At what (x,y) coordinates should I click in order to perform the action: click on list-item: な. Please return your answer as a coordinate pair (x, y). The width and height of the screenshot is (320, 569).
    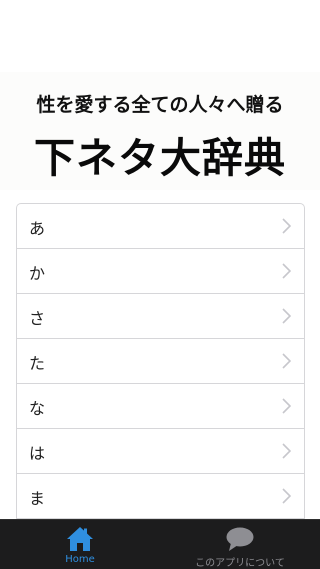
    Looking at the image, I should click on (160, 406).